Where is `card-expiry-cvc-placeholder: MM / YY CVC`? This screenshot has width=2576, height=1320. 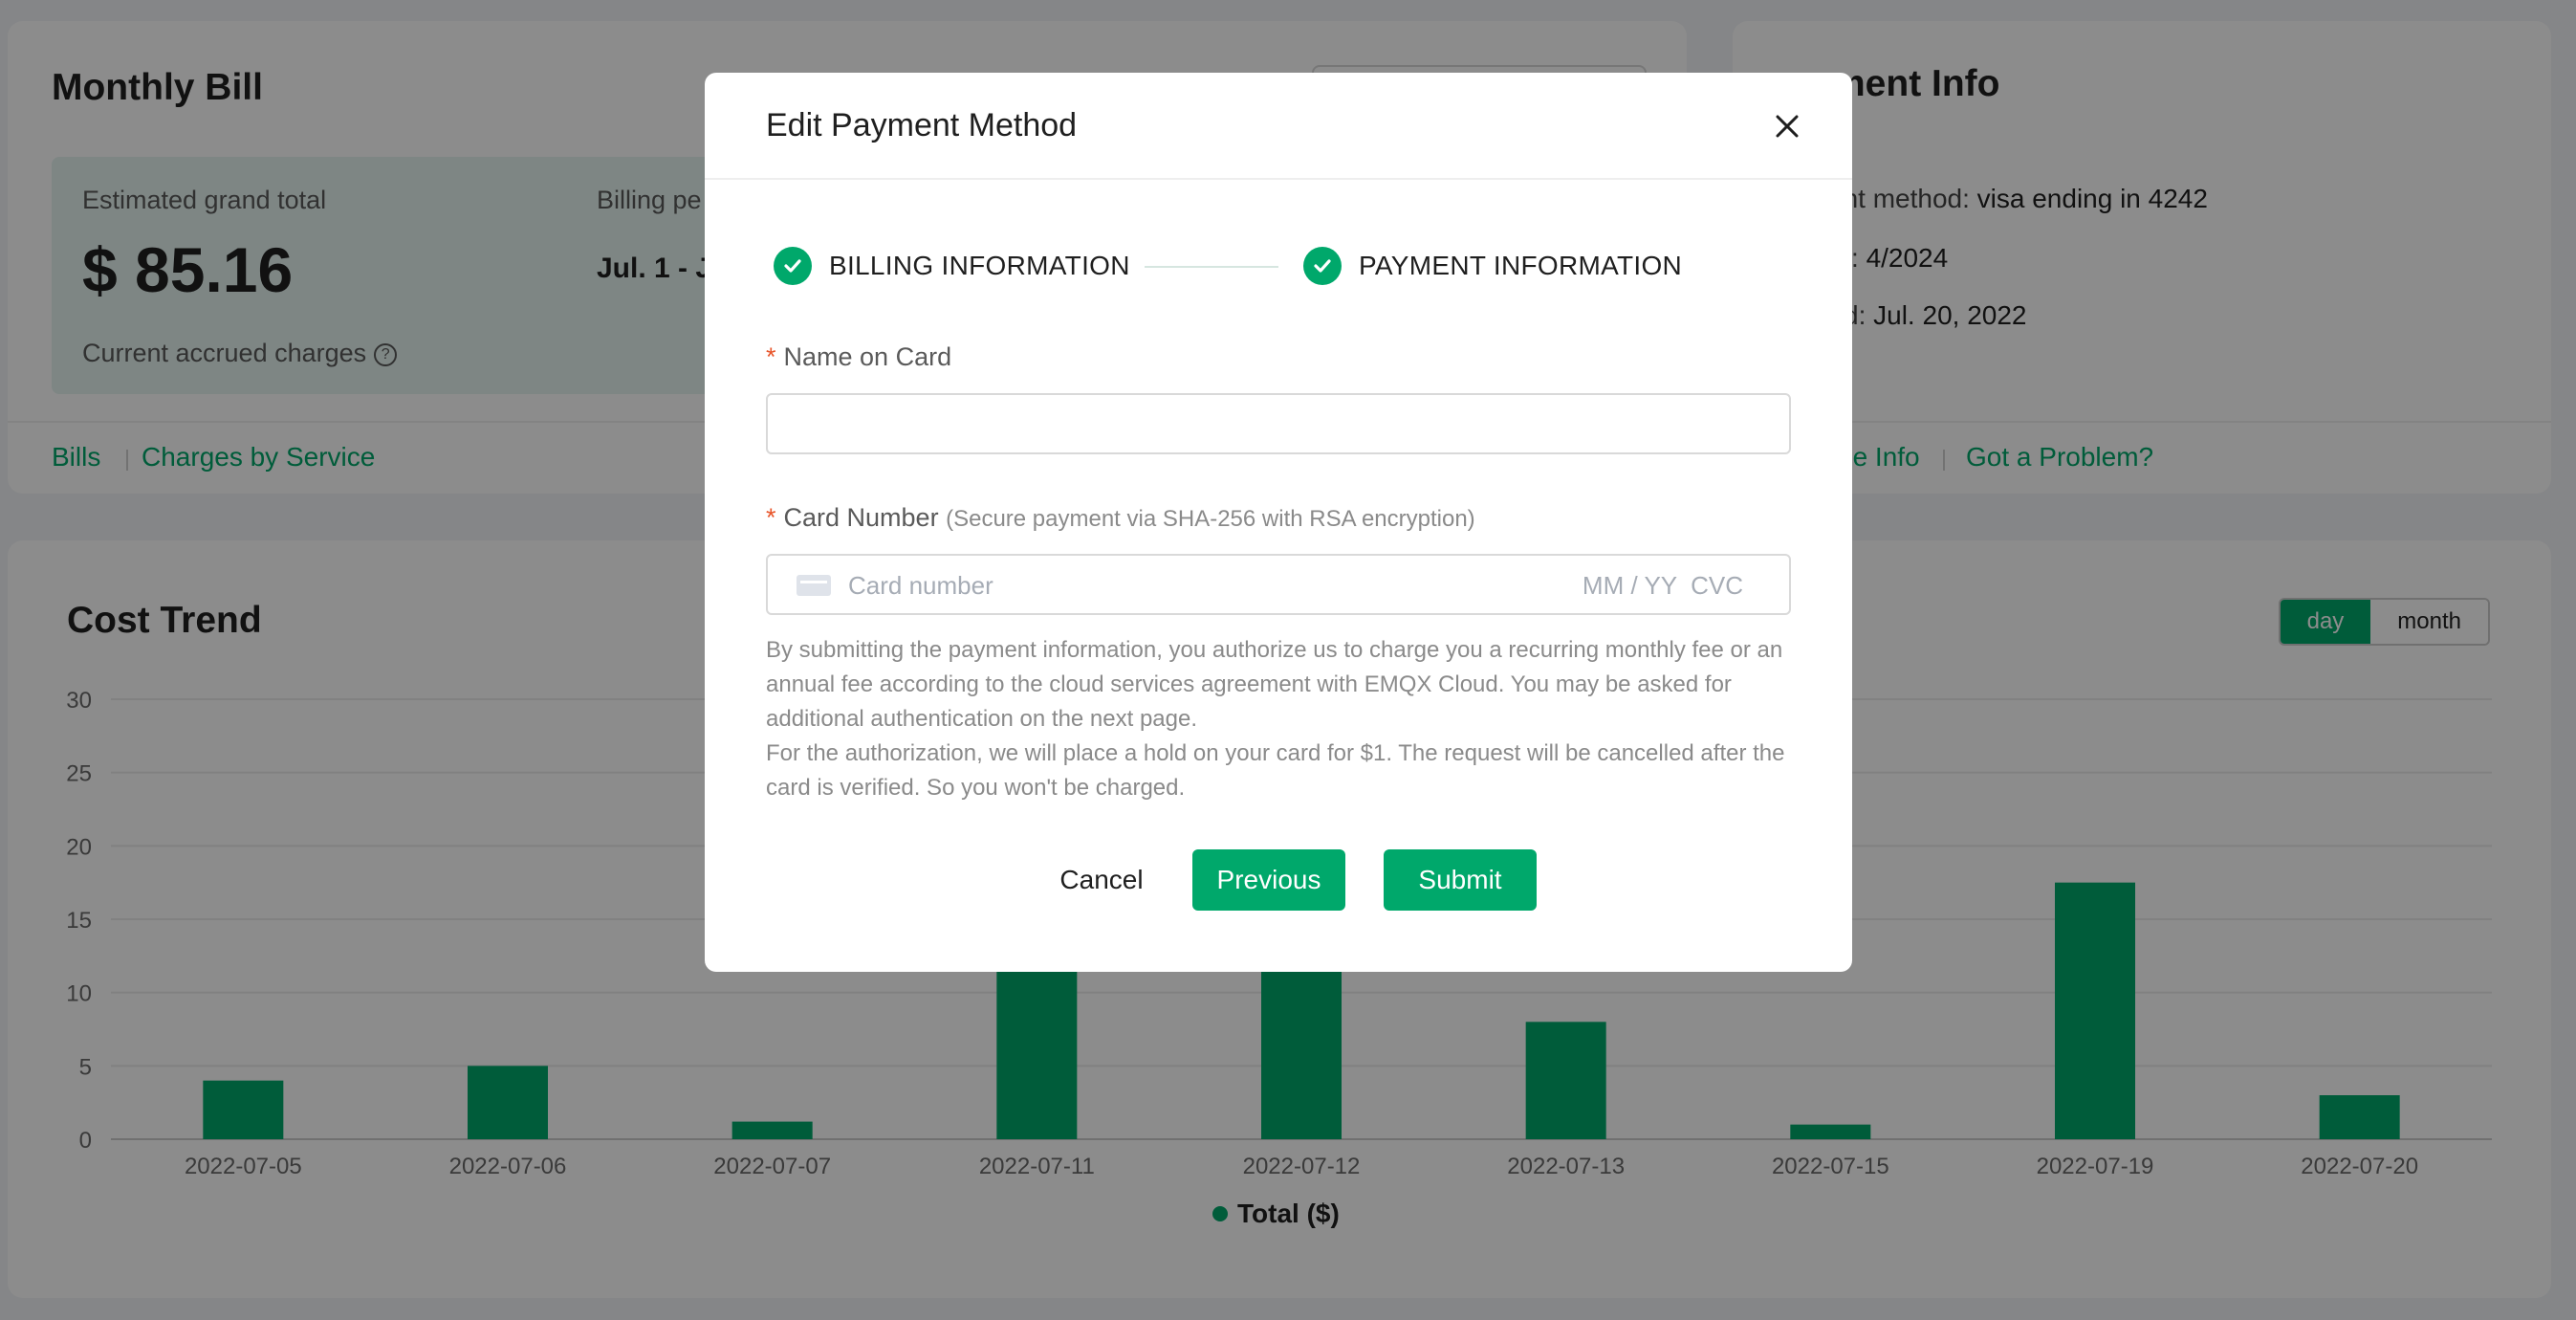 card-expiry-cvc-placeholder: MM / YY CVC is located at coordinates (1662, 585).